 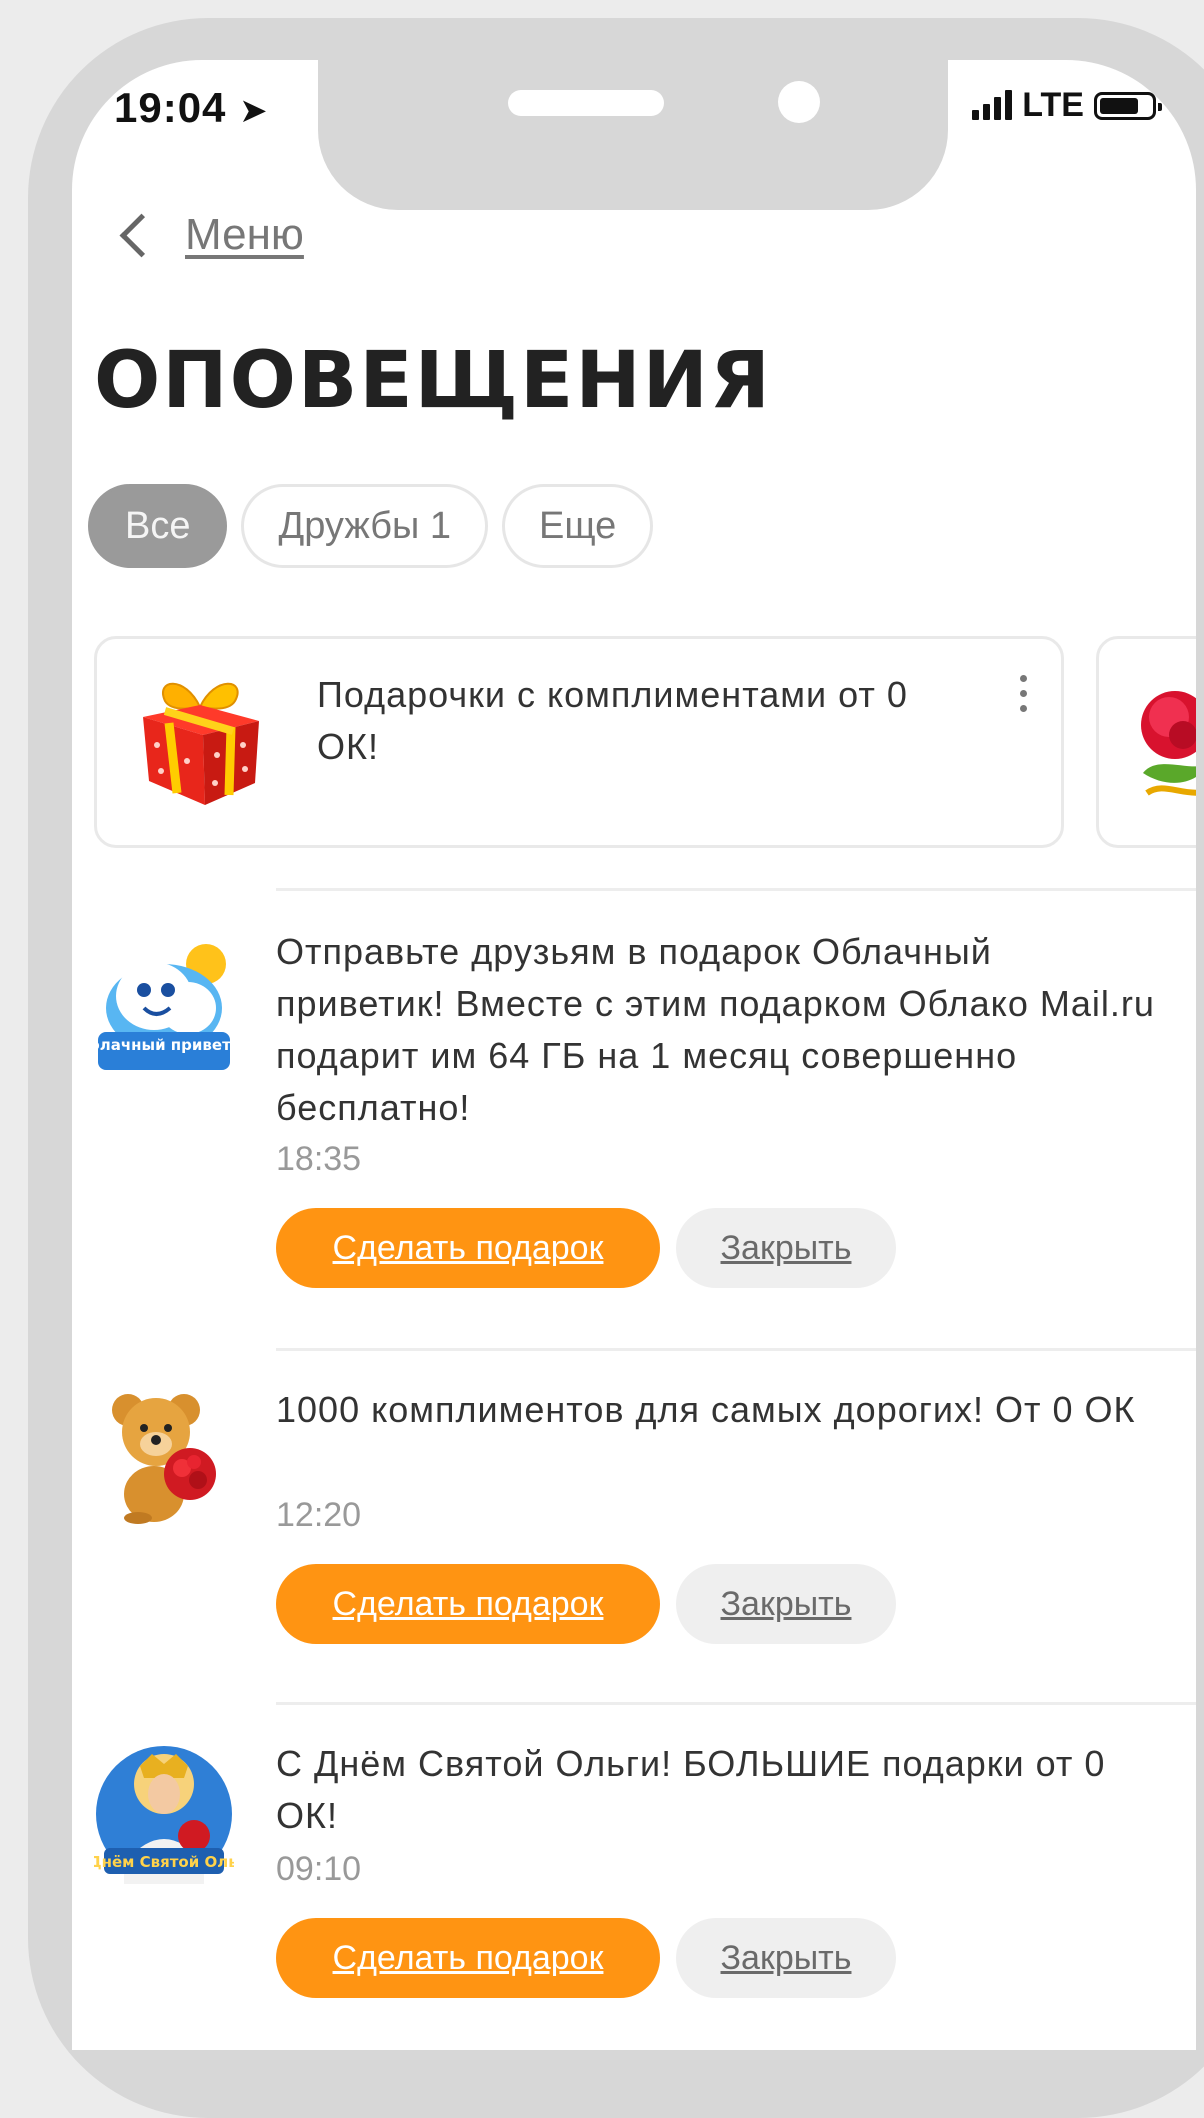 I want to click on rose-icon, so click(x=1168, y=743).